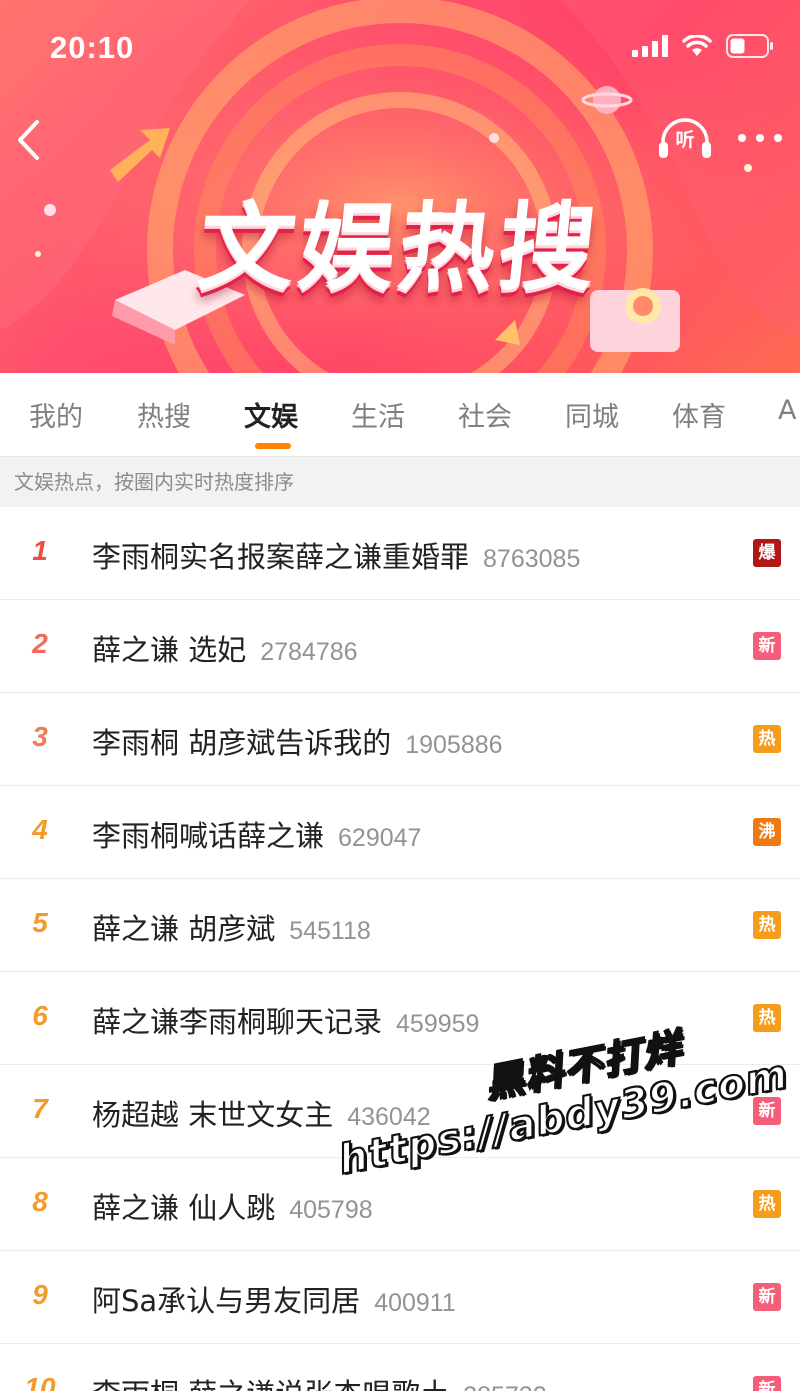 This screenshot has width=800, height=1391. I want to click on item-title-line: 李雨桐 胡彦斌告诉我的 1905886, so click(297, 741).